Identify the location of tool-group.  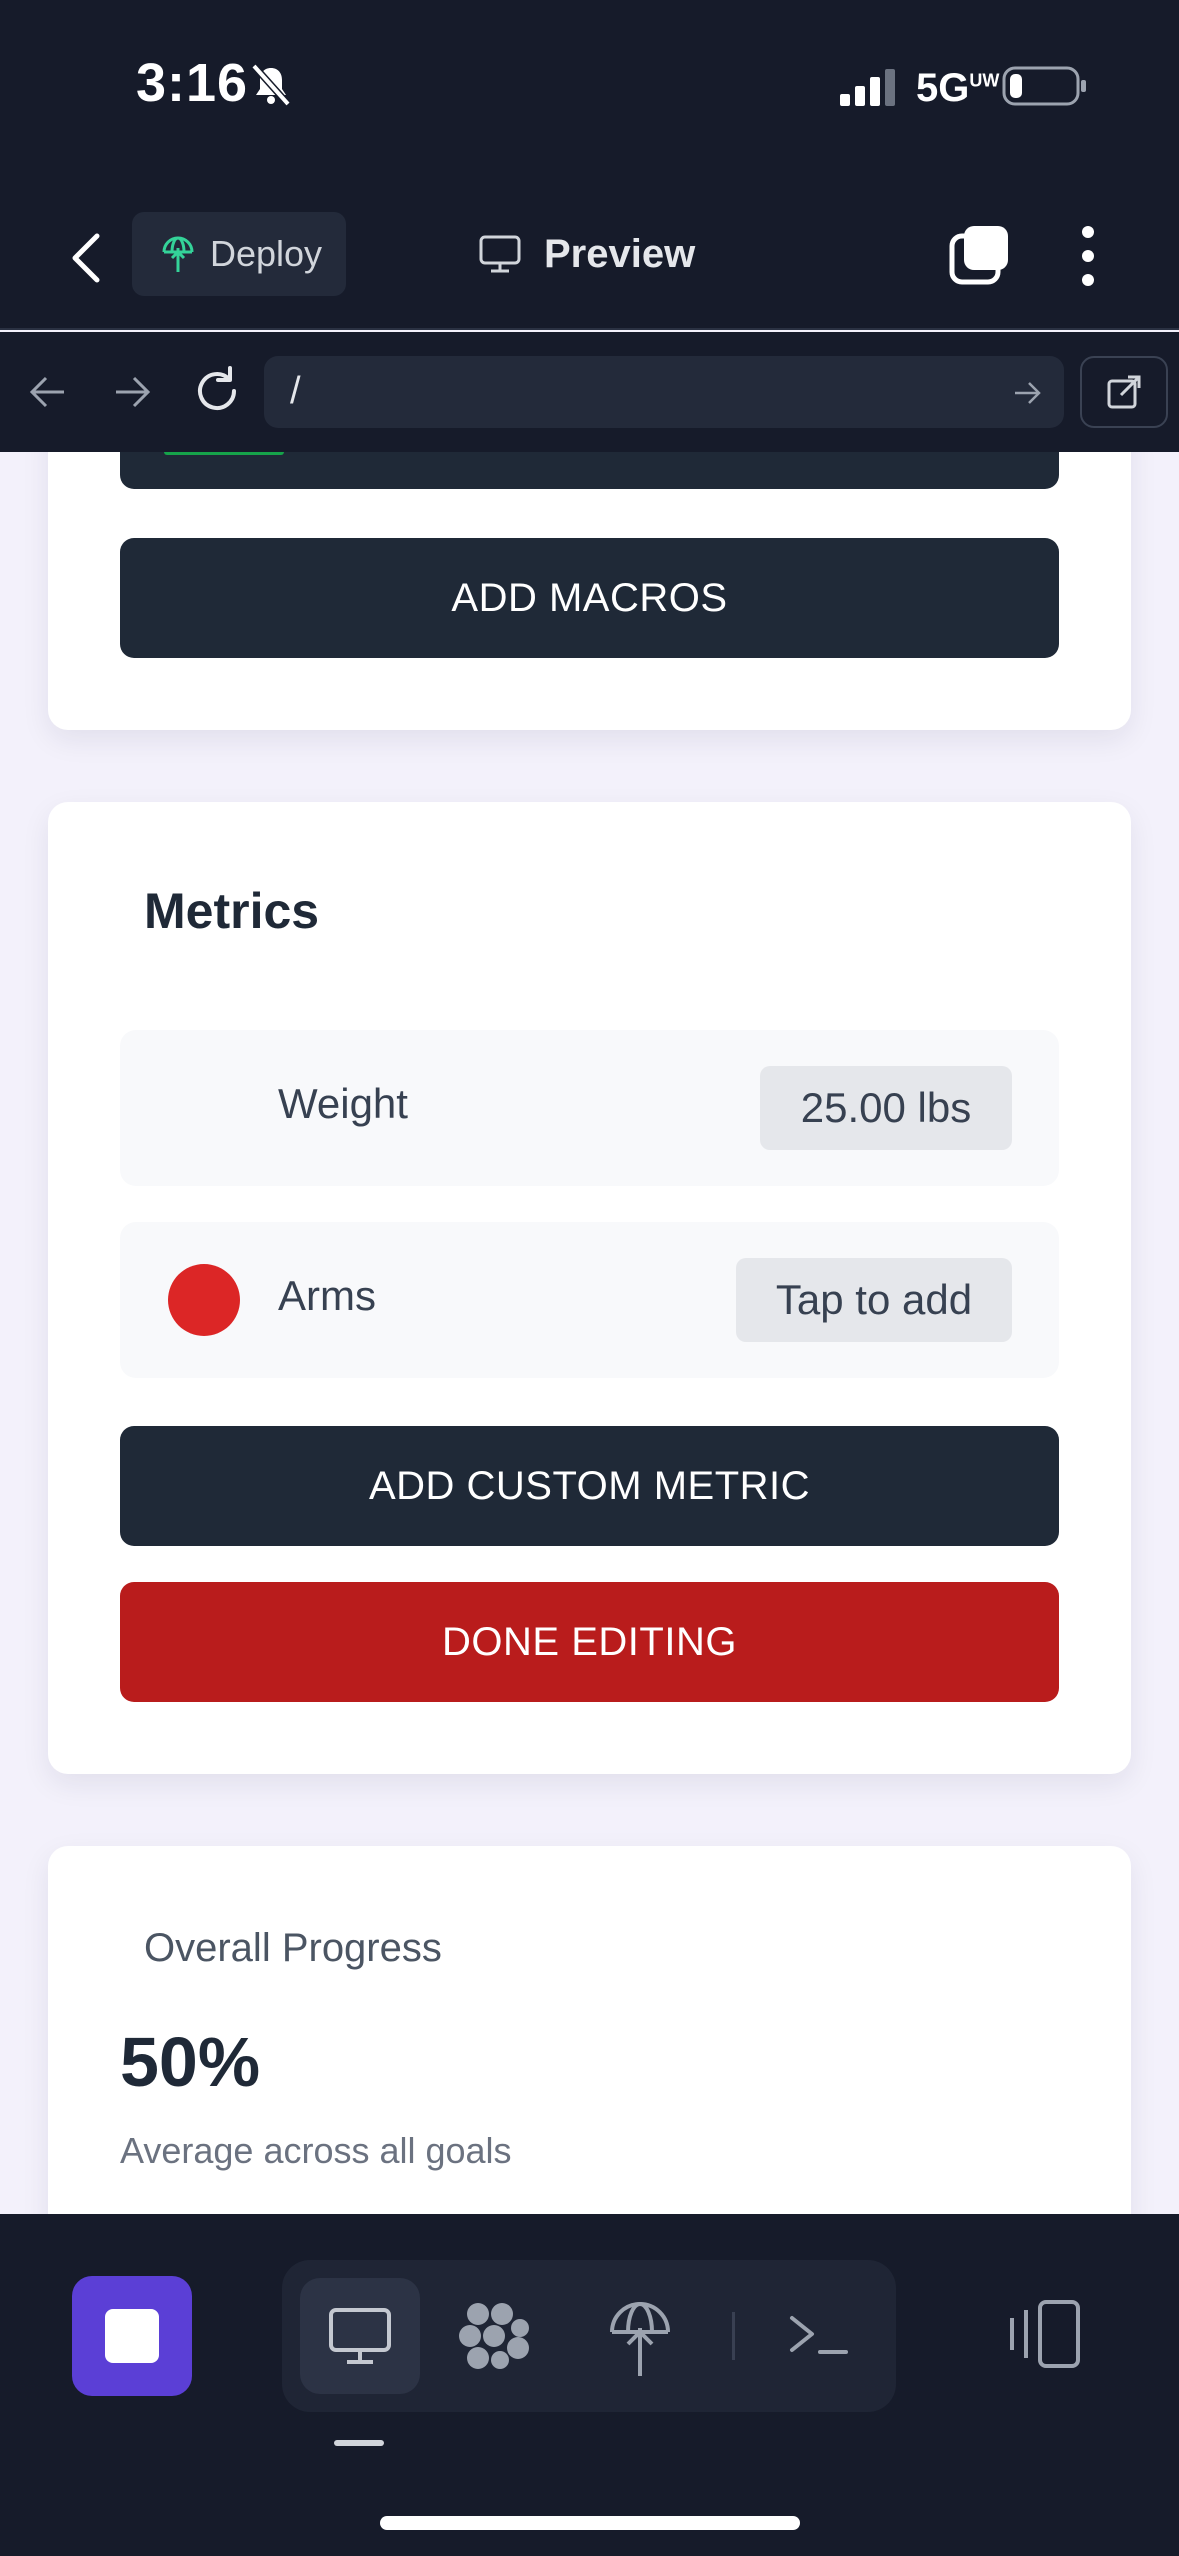
(589, 2336).